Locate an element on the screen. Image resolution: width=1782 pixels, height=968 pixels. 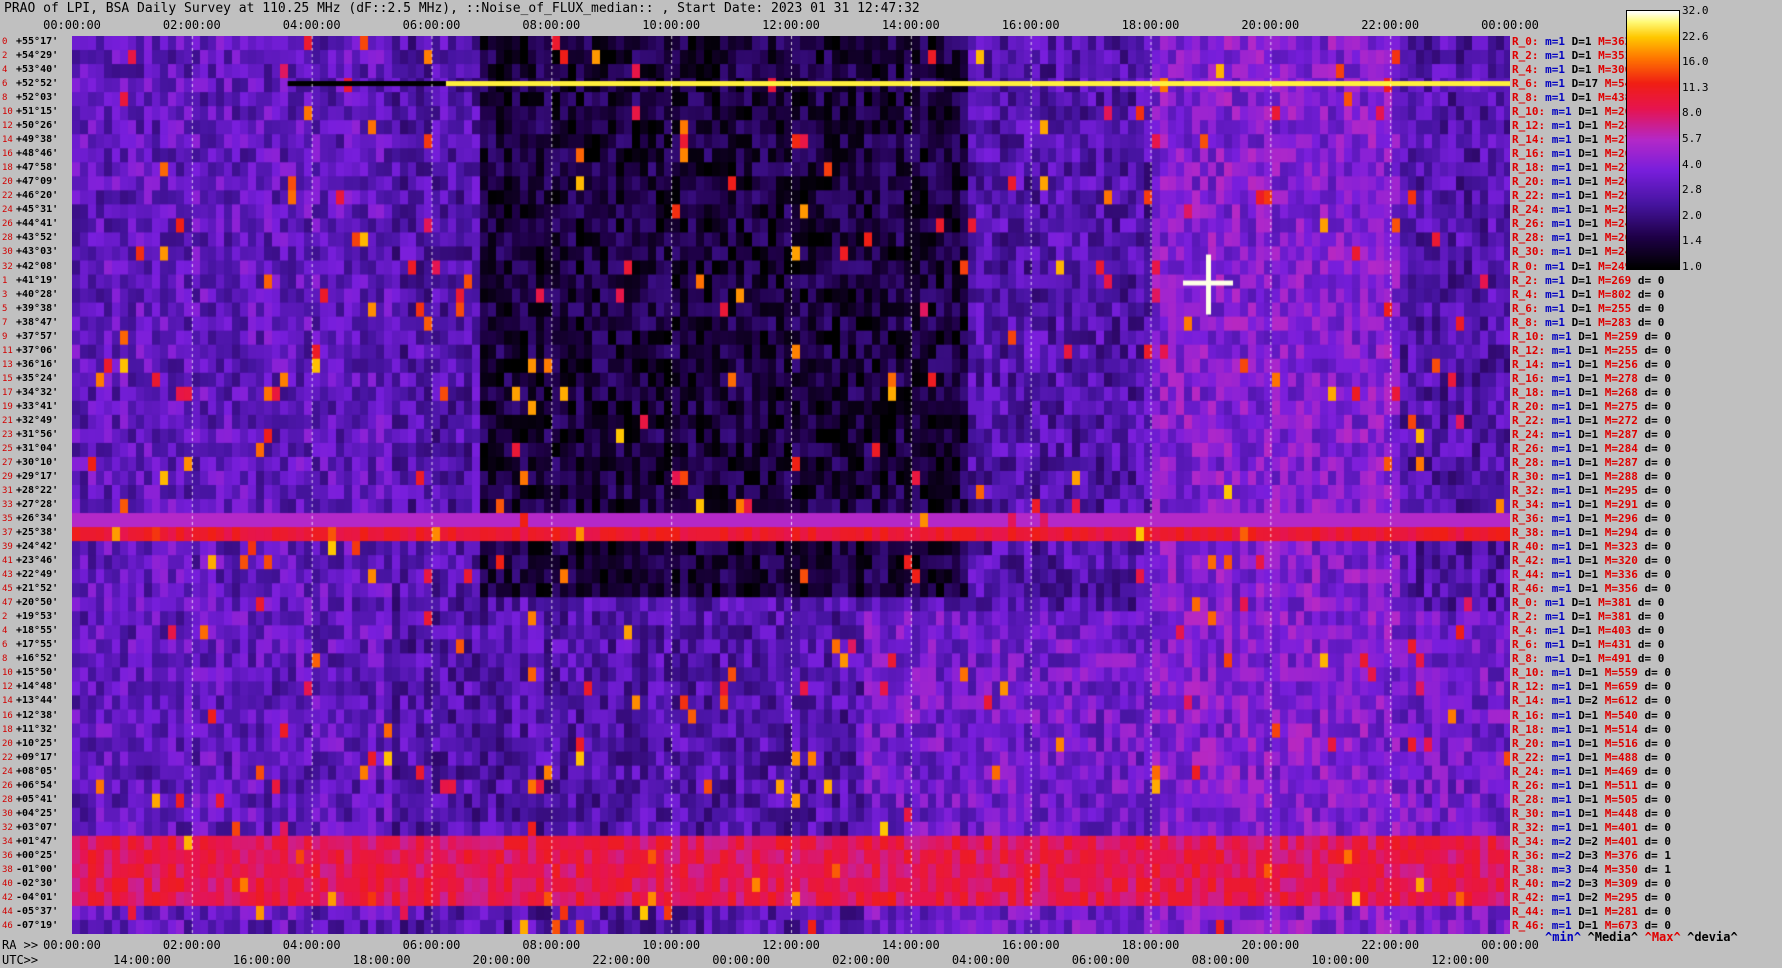
declination-label: +31°04' is located at coordinates (37, 448).